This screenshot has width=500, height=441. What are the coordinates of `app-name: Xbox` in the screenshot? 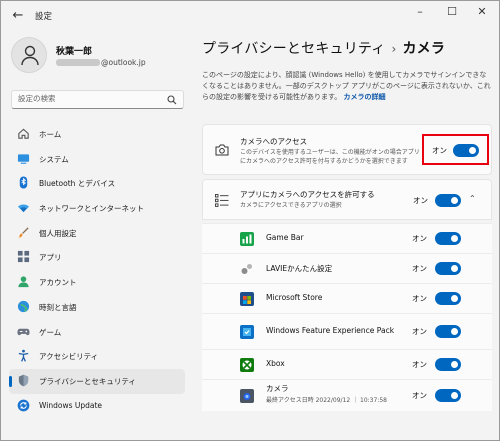 It's located at (275, 363).